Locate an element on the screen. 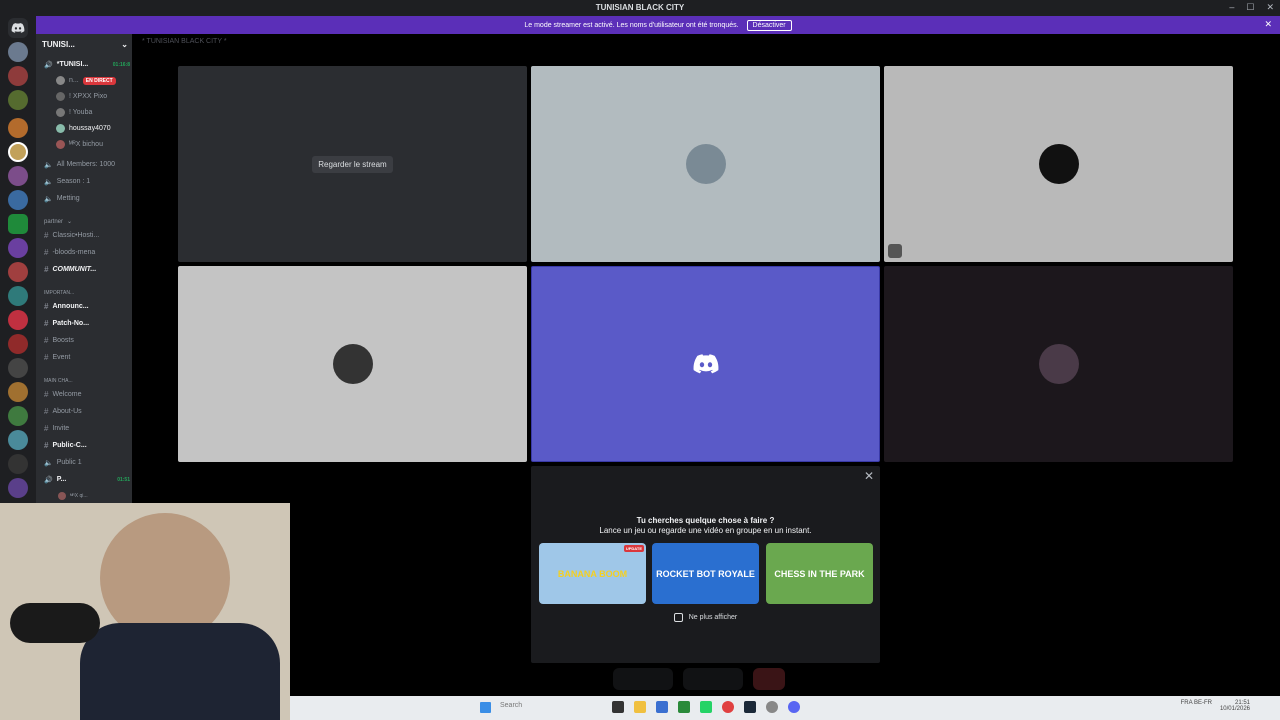 The image size is (1280, 720). voice-member: n... EN DIRECT is located at coordinates (99, 80).